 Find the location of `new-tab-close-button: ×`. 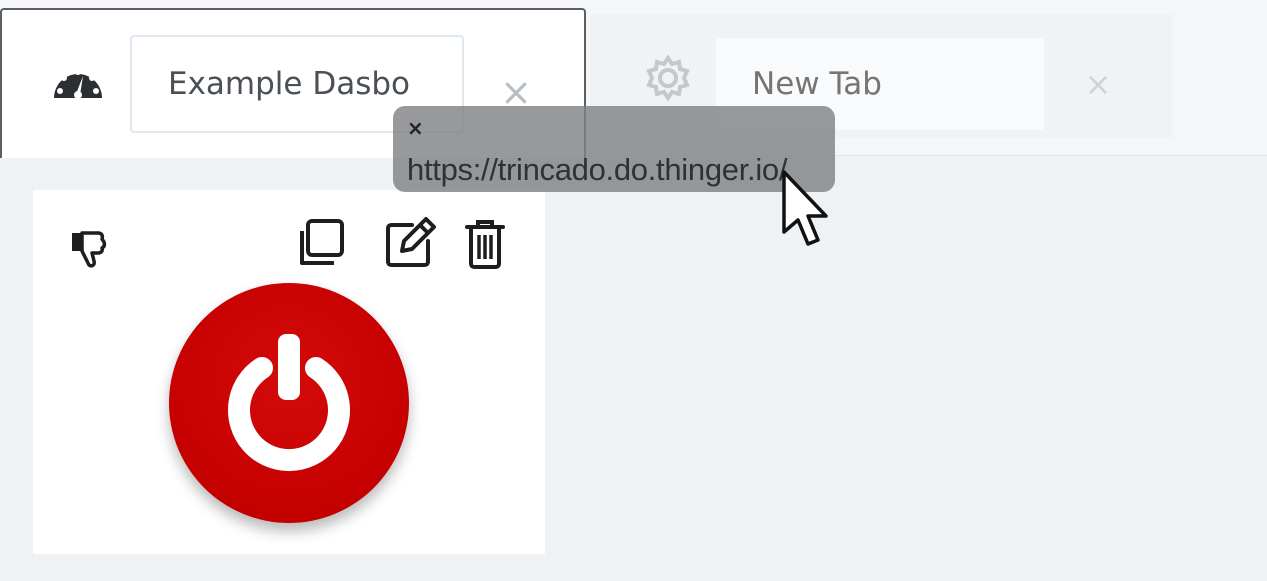

new-tab-close-button: × is located at coordinates (1098, 84).